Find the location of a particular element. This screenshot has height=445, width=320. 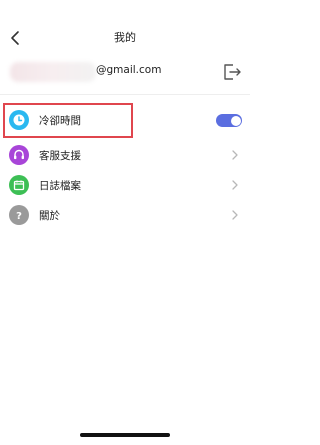

logout-icon is located at coordinates (232, 72).